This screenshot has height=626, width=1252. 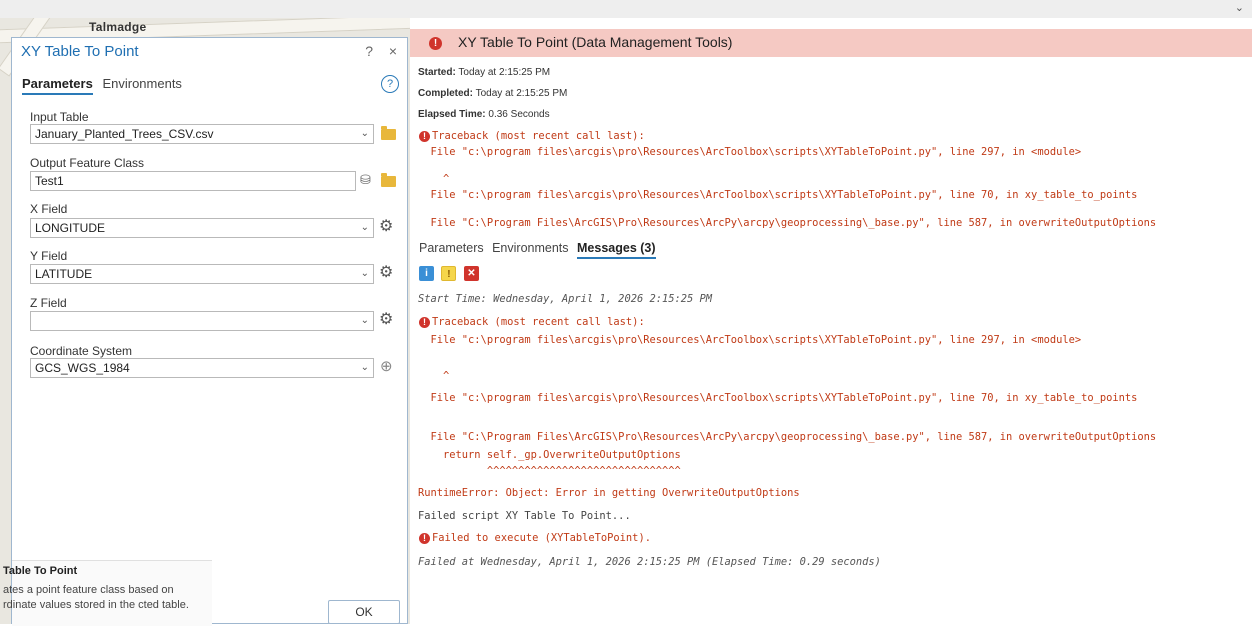 I want to click on completed-row: Completed: Today at 2:15:25 PM, so click(x=492, y=93).